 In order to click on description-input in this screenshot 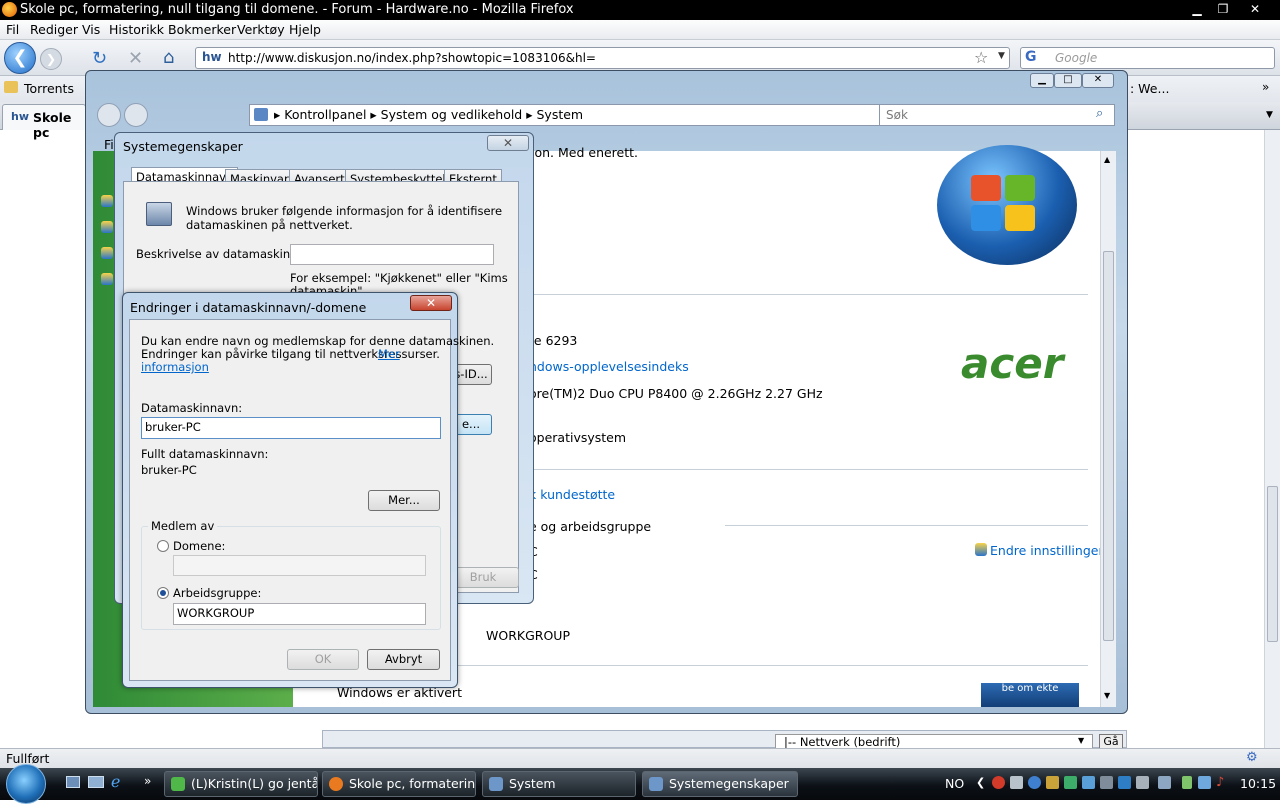, I will do `click(392, 254)`.